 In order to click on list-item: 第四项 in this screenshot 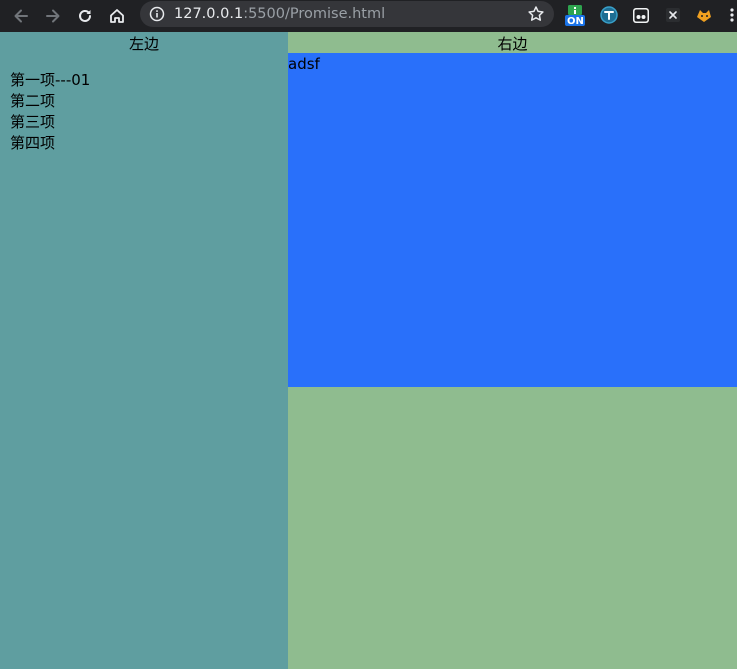, I will do `click(33, 143)`.